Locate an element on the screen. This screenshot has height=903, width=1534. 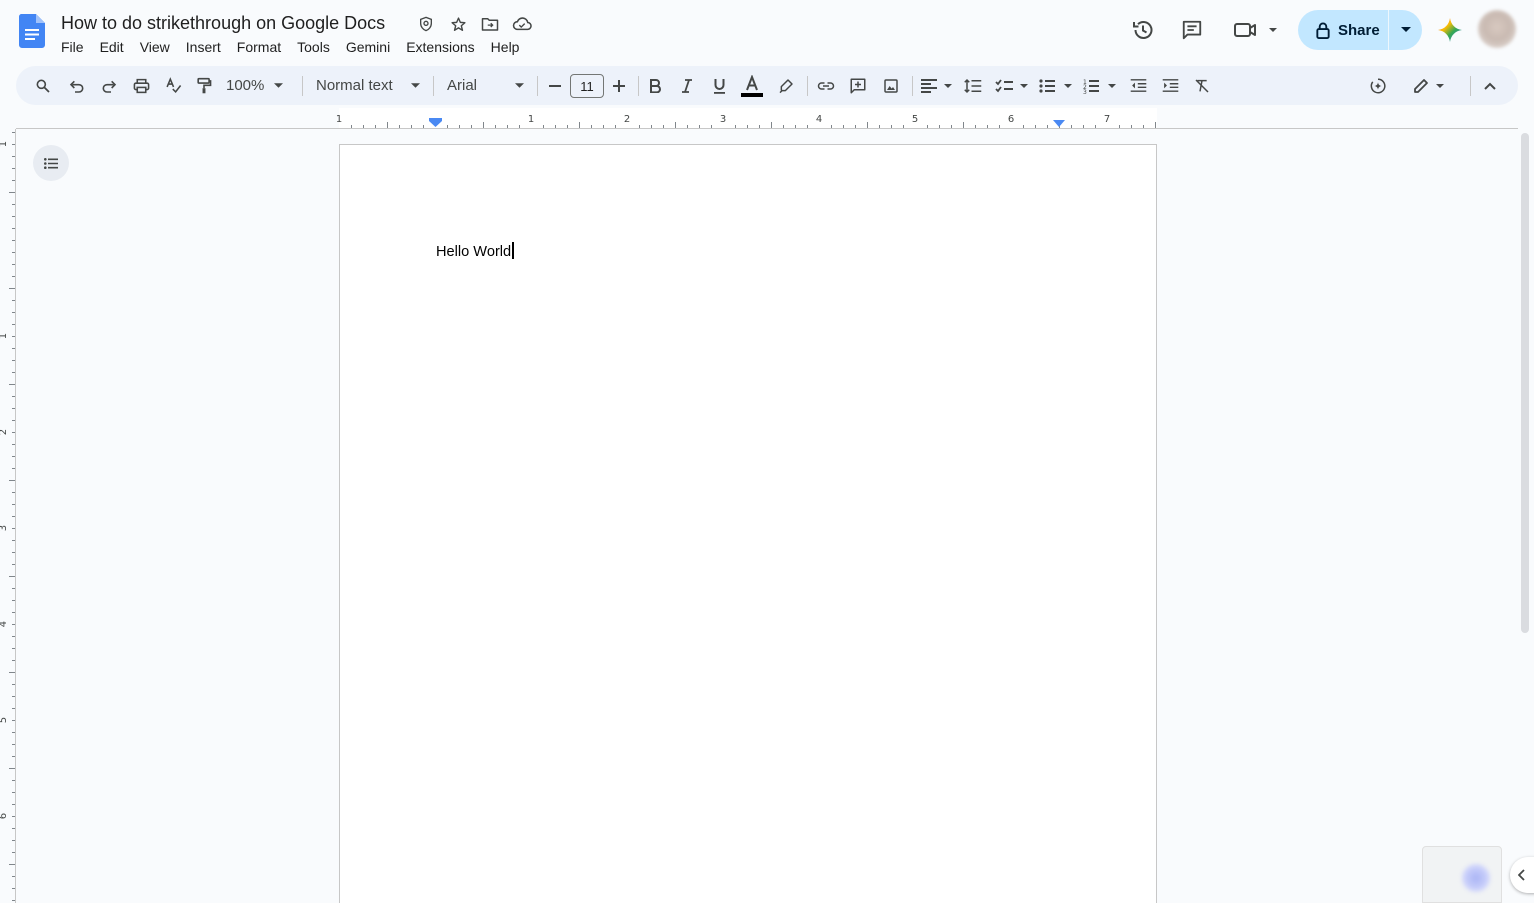
share-dropdown-button is located at coordinates (1405, 30).